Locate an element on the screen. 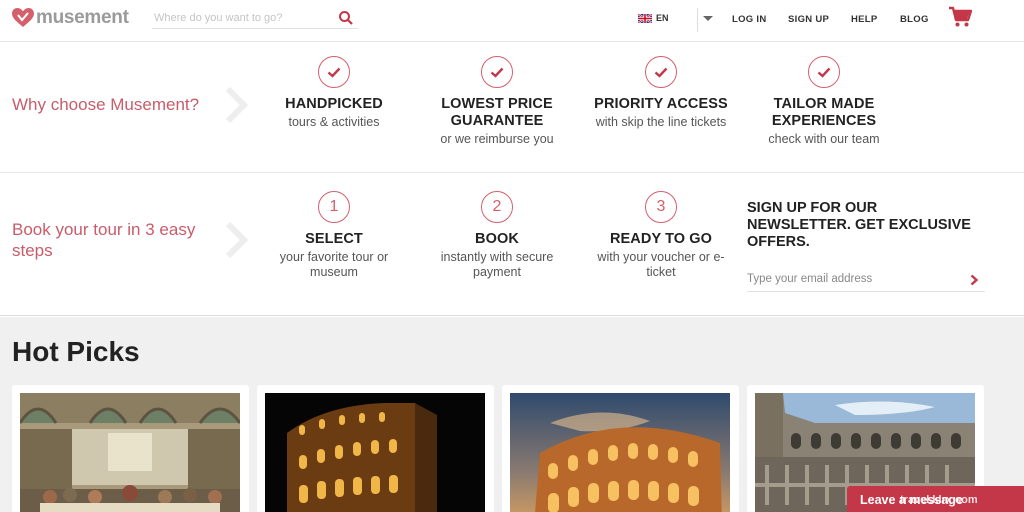  colosseum-sunset-image is located at coordinates (620, 452).